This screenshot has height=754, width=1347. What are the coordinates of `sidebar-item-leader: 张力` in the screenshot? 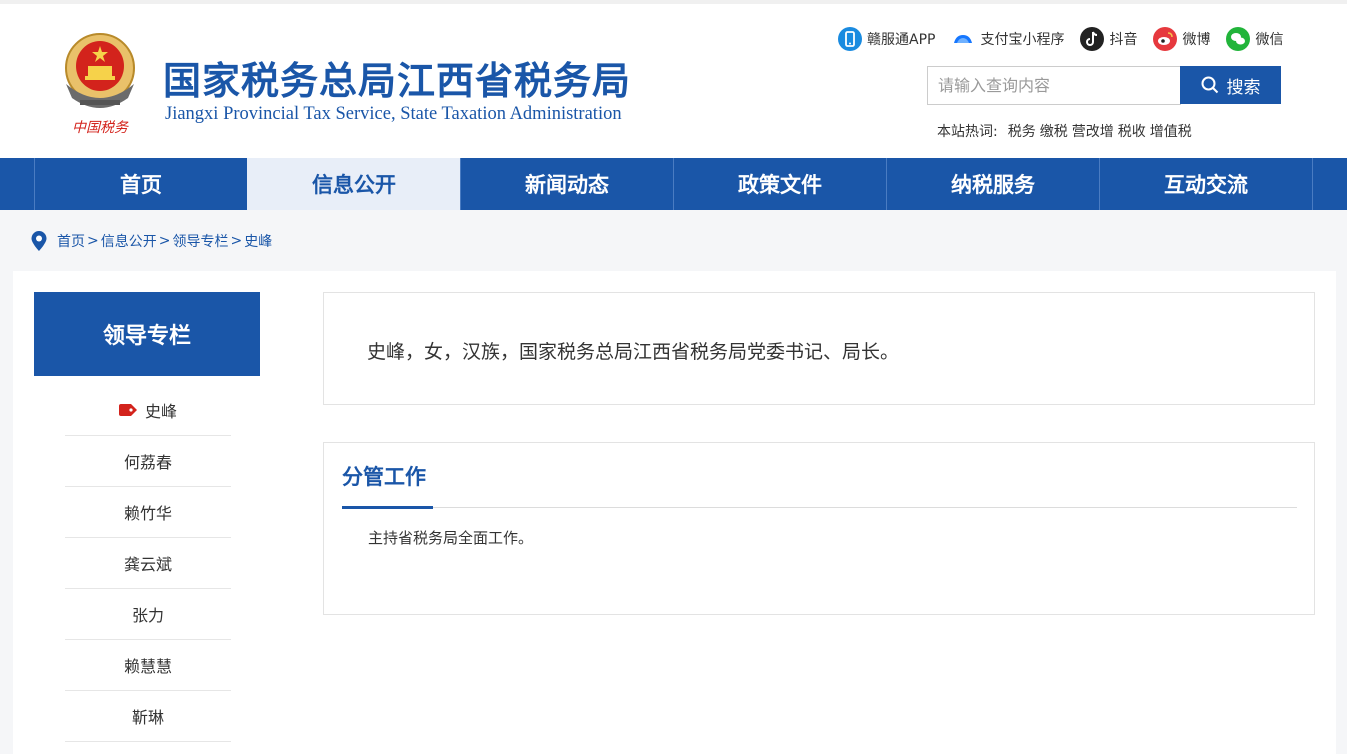 It's located at (148, 614).